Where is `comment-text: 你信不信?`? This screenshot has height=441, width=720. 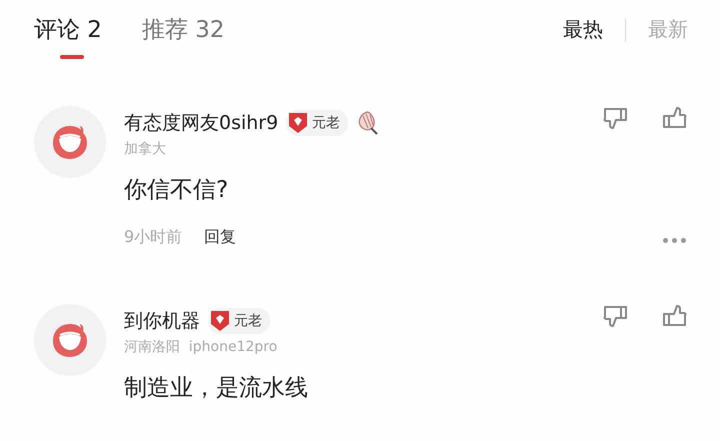 comment-text: 你信不信? is located at coordinates (177, 190).